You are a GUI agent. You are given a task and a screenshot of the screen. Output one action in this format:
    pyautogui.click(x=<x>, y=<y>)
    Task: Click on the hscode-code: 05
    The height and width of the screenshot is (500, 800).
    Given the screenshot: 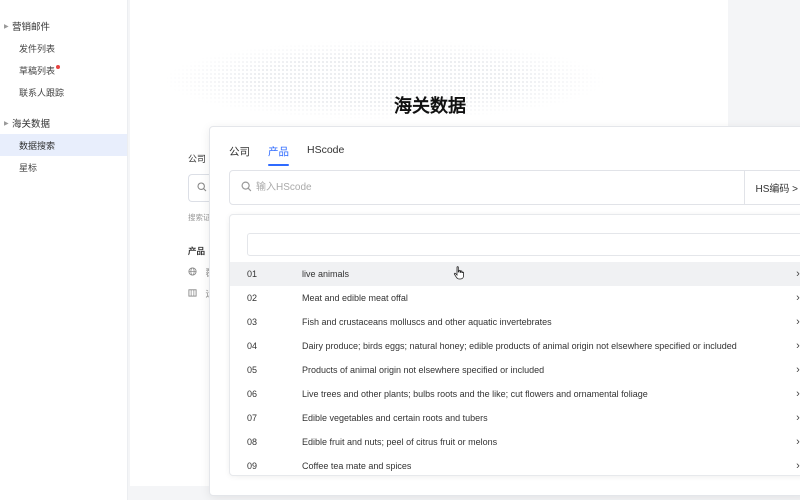 What is the action you would take?
    pyautogui.click(x=252, y=370)
    